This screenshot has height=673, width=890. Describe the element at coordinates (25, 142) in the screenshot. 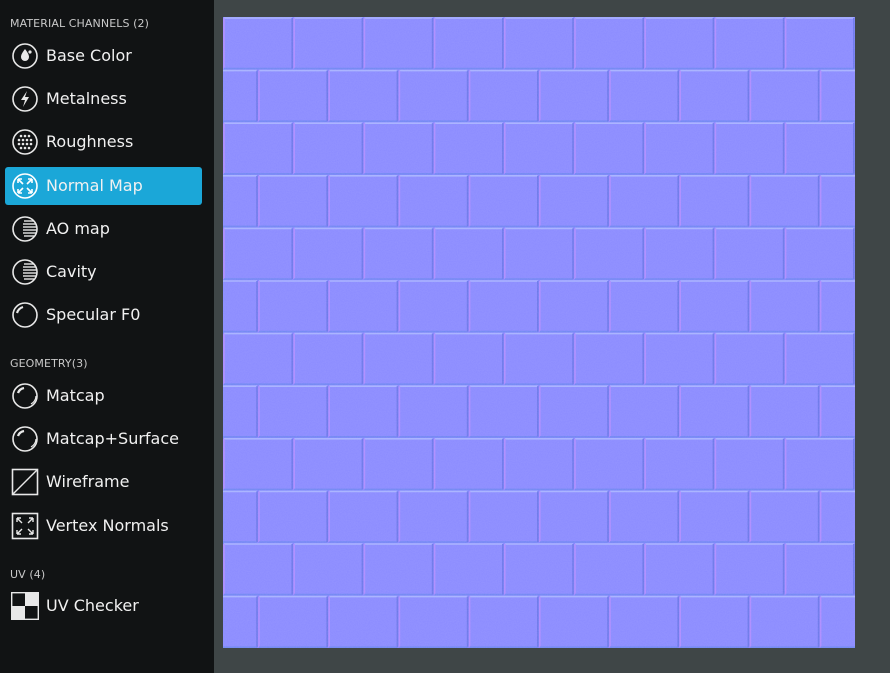

I see `roughness-dots-icon` at that location.